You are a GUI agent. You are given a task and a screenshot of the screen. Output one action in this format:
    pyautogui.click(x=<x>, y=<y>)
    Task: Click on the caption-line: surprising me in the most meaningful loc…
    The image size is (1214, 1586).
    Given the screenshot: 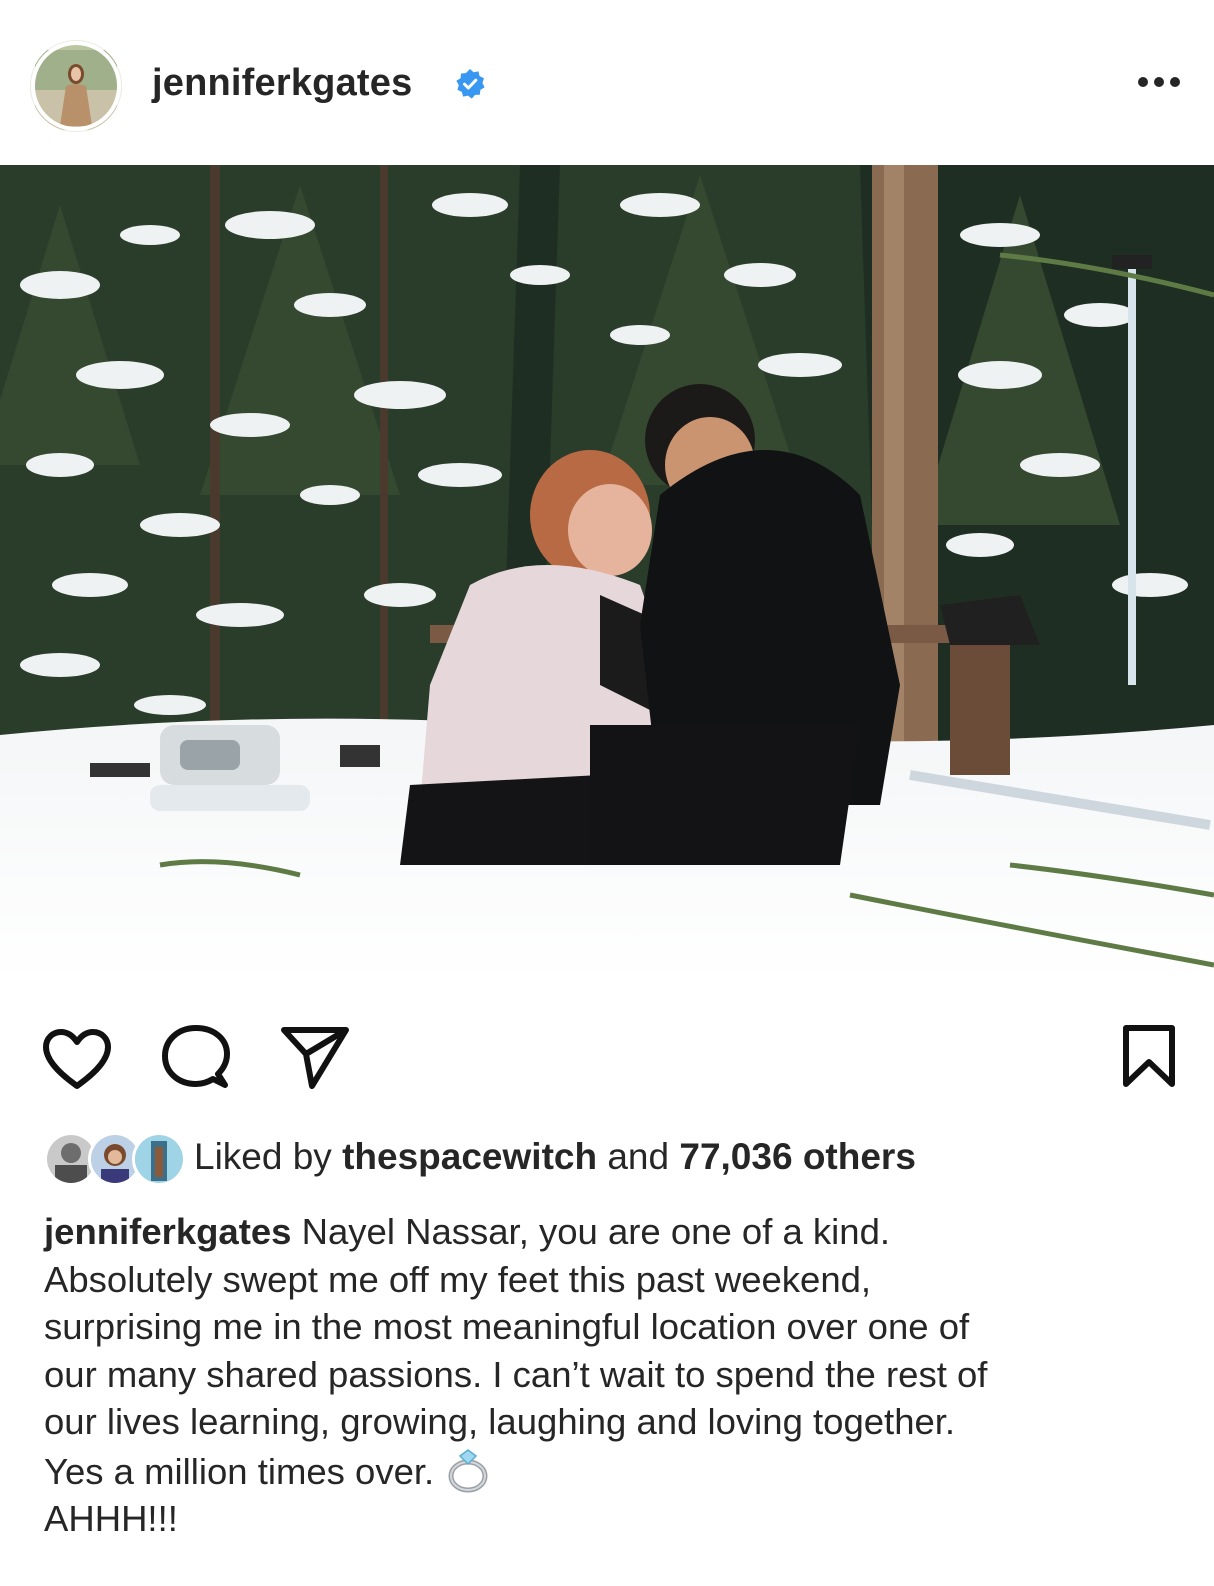 What is the action you would take?
    pyautogui.click(x=507, y=1326)
    